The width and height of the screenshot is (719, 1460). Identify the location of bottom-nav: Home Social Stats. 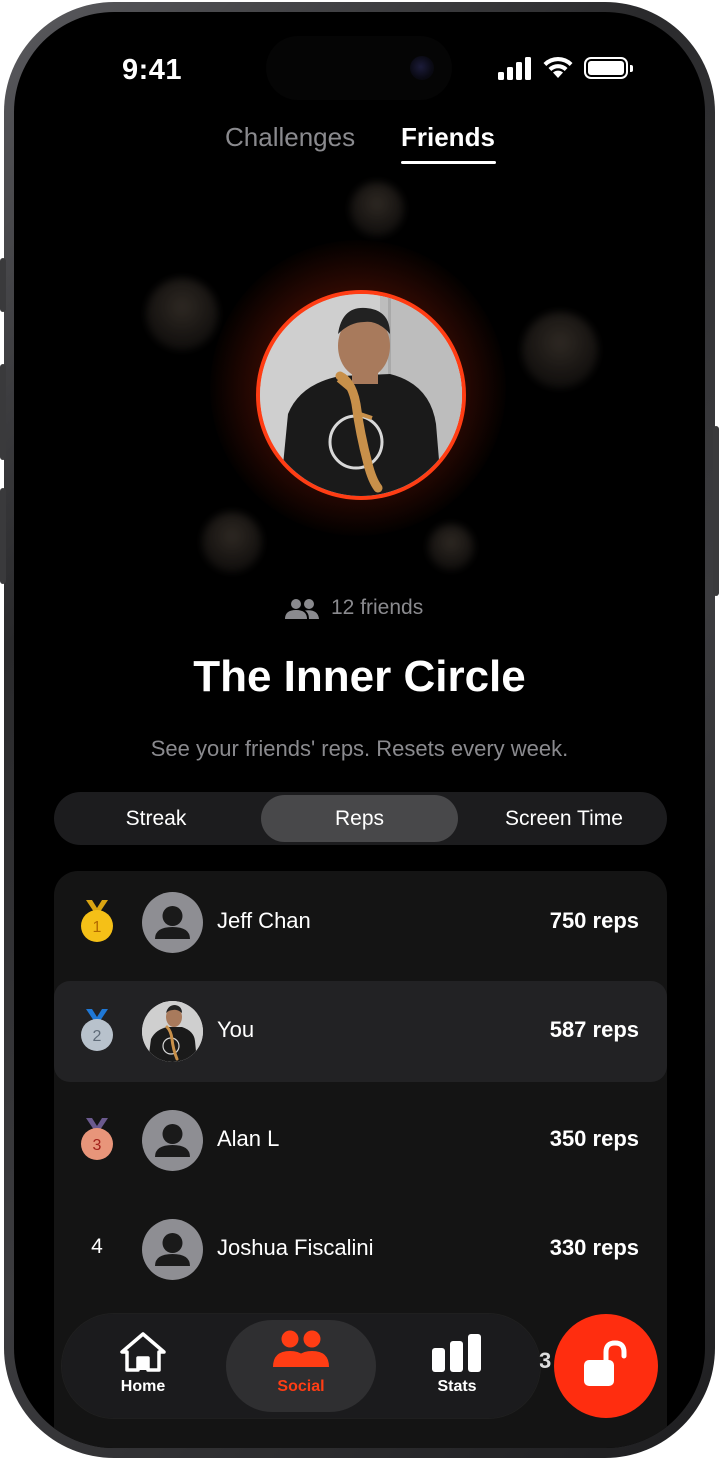
(301, 1366).